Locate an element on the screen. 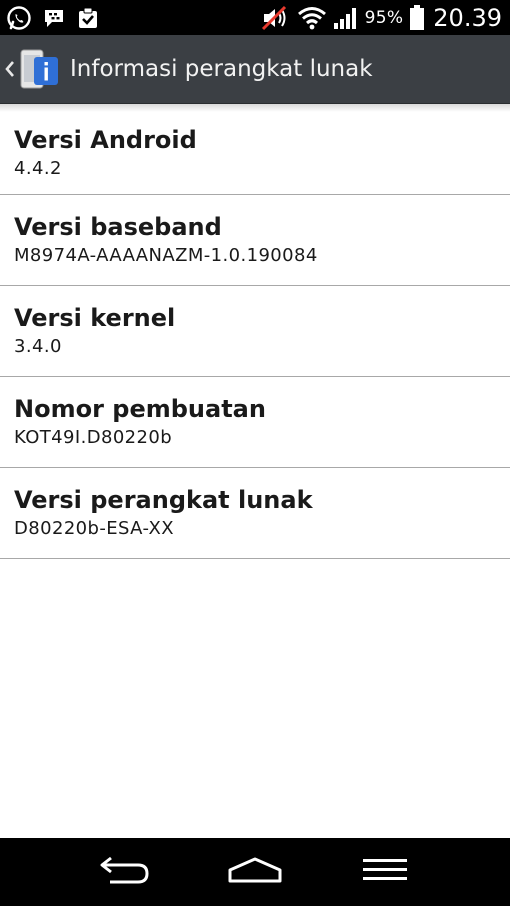 The height and width of the screenshot is (906, 510). list-item-android-version: Versi Android 4.4.2 is located at coordinates (255, 153).